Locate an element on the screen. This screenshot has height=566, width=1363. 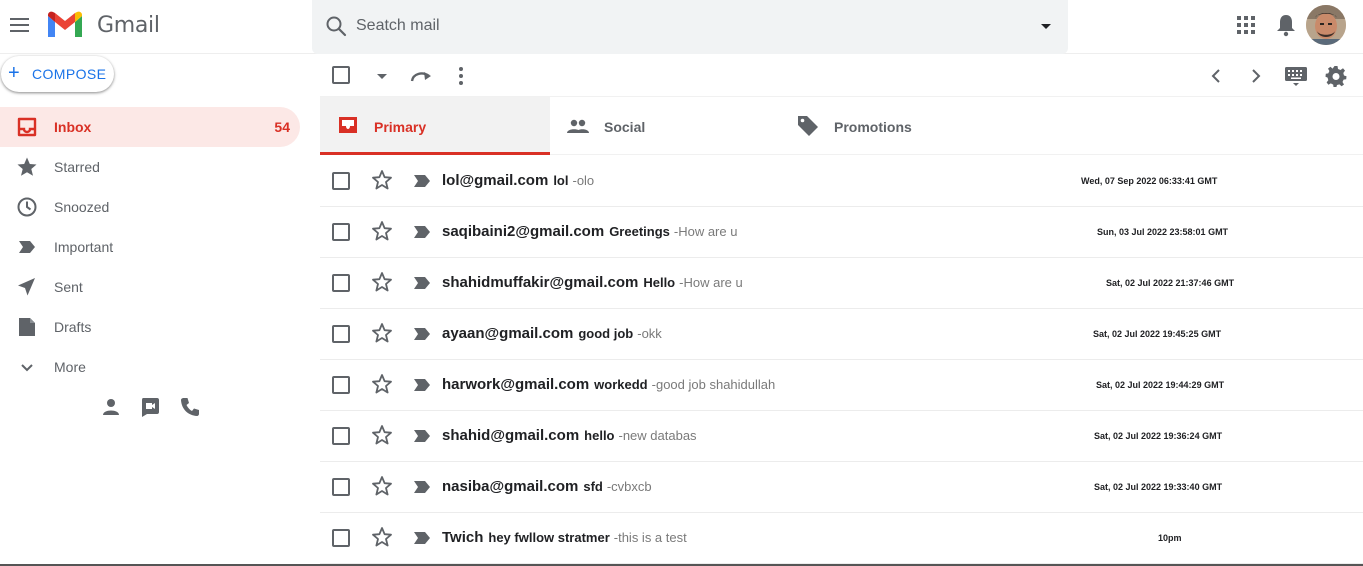
sidebar-item-important: Important is located at coordinates (150, 247).